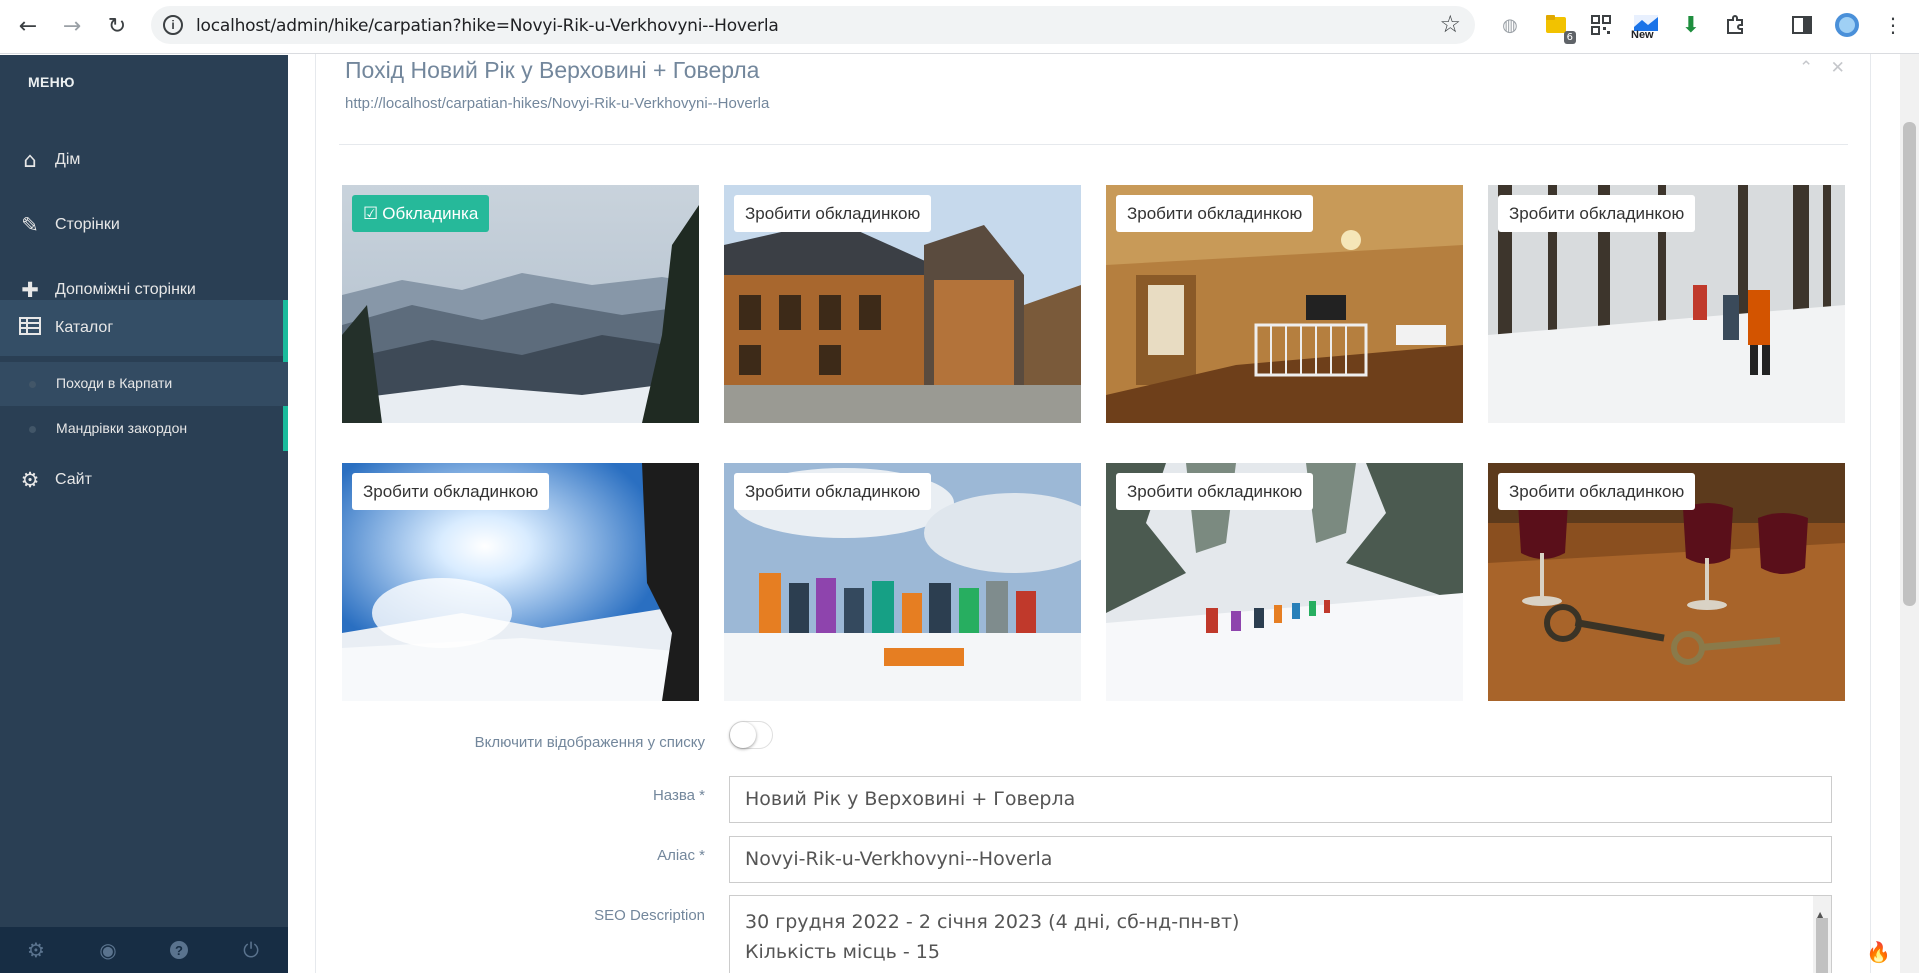 This screenshot has width=1919, height=973. Describe the element at coordinates (173, 25) in the screenshot. I see `site-info-icon: i` at that location.